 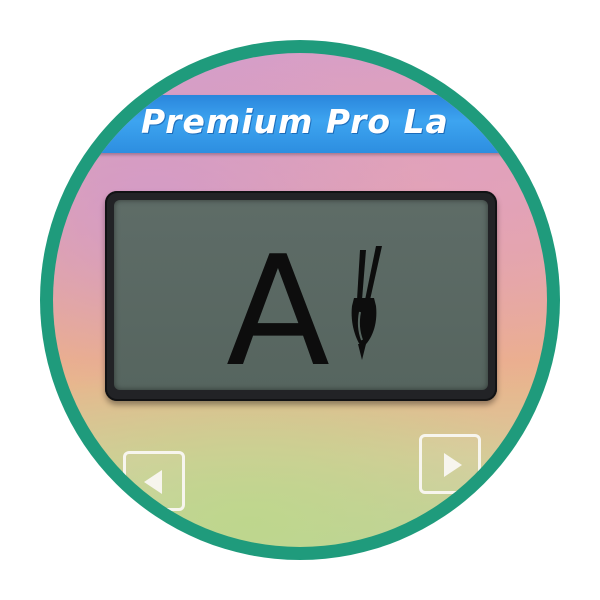 What do you see at coordinates (366, 303) in the screenshot?
I see `paintbrush-icon` at bounding box center [366, 303].